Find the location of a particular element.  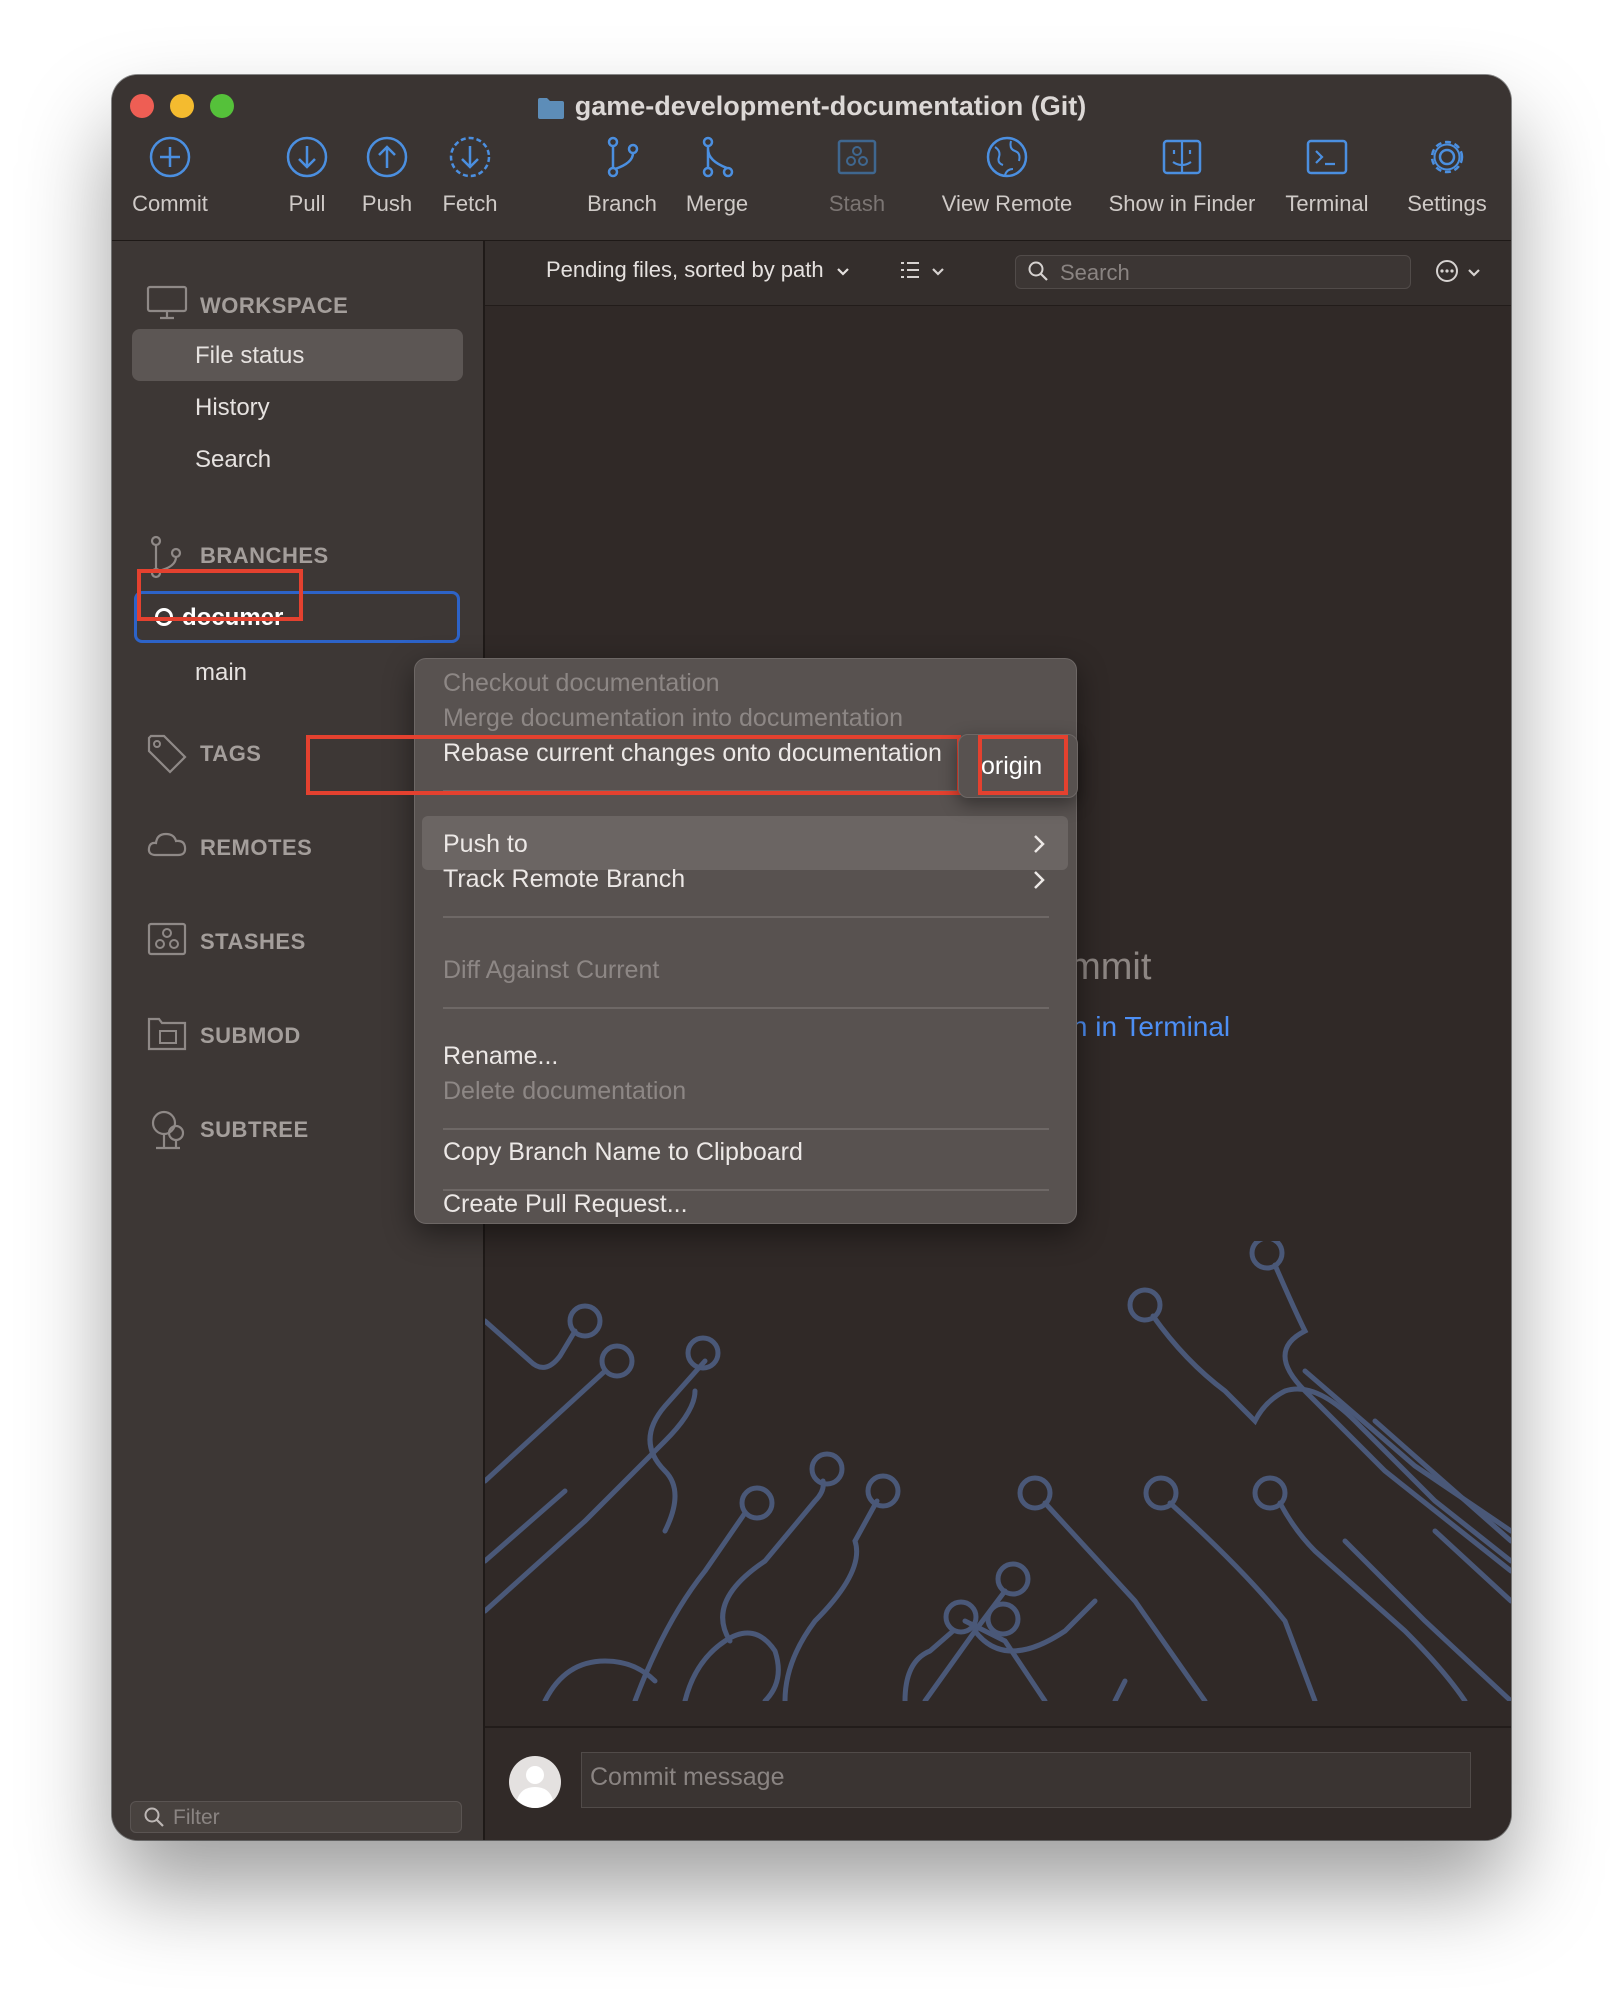

menu-item-track-remote: Track Remote Branch is located at coordinates (564, 879).